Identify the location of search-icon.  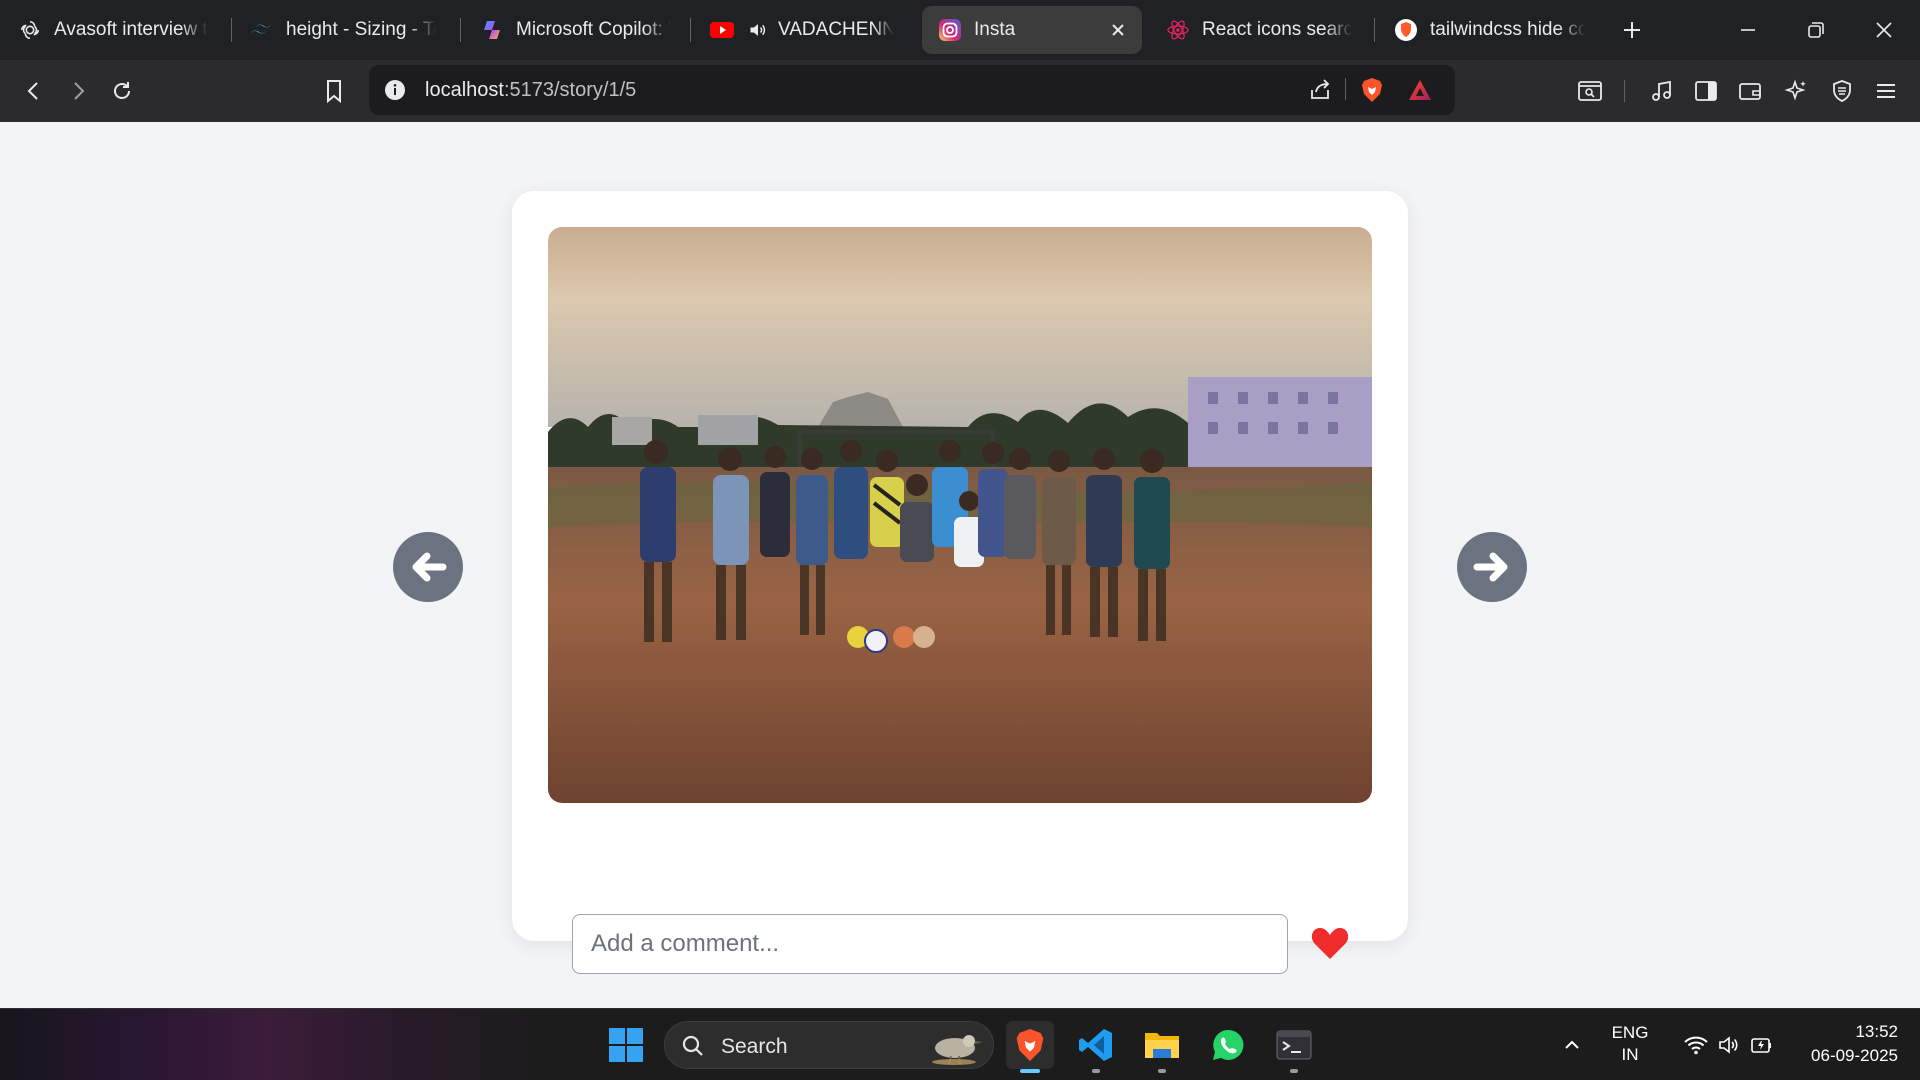
(692, 1045).